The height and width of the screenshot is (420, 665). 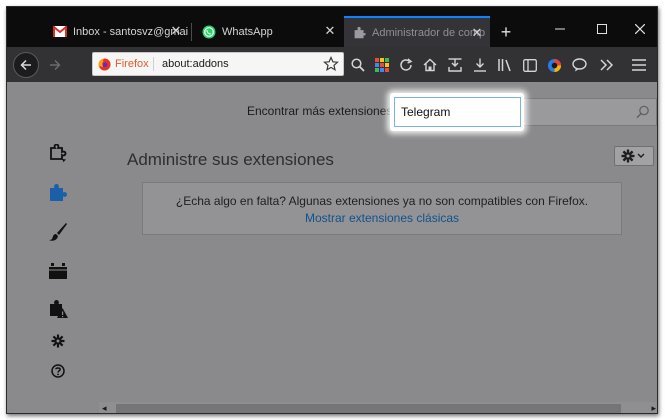 I want to click on library-icon, so click(x=505, y=65).